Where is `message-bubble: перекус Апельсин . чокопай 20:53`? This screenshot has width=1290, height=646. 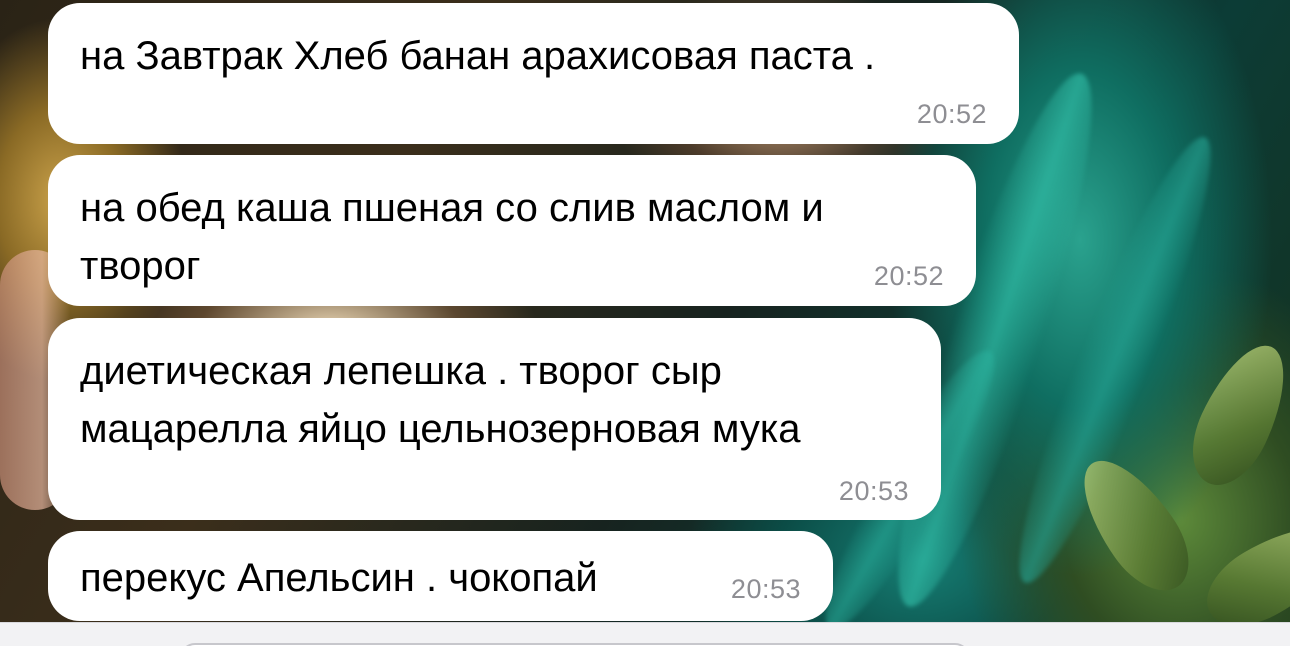 message-bubble: перекус Апельсин . чокопай 20:53 is located at coordinates (440, 576).